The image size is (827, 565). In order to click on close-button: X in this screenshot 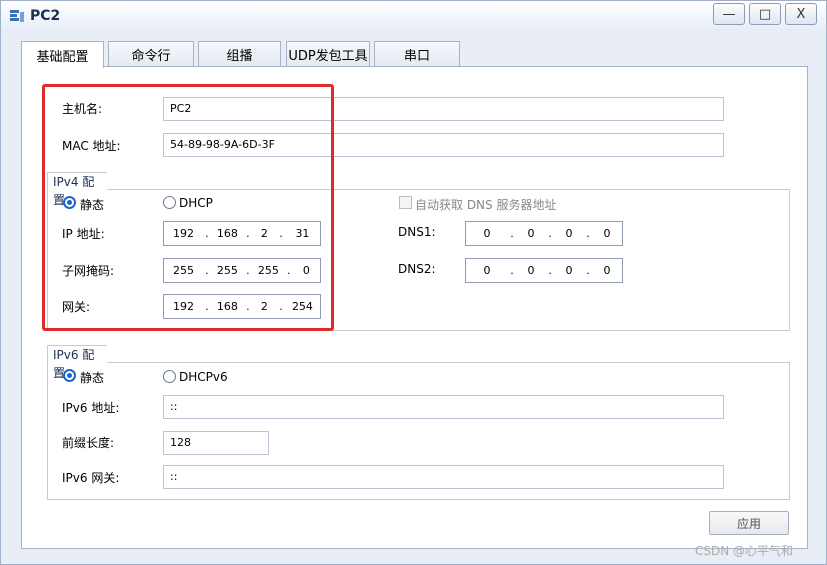, I will do `click(801, 14)`.